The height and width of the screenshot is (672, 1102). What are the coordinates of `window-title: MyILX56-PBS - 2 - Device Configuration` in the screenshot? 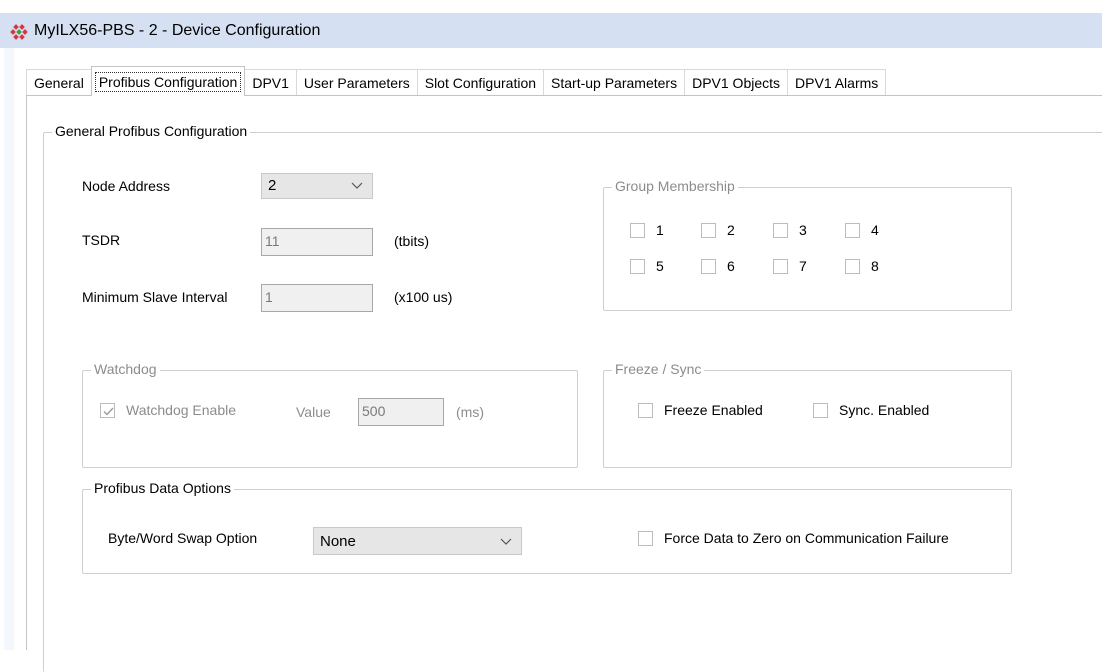 It's located at (177, 30).